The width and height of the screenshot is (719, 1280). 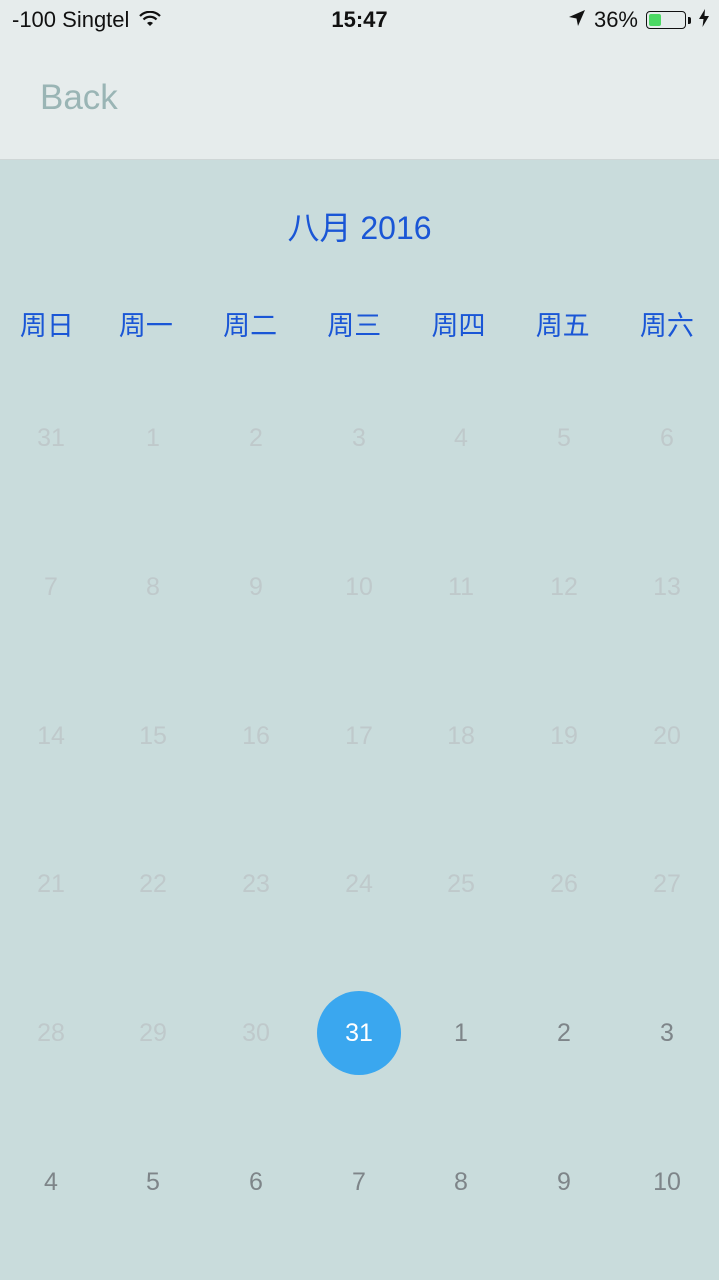 I want to click on day-cell: 13, so click(x=667, y=587).